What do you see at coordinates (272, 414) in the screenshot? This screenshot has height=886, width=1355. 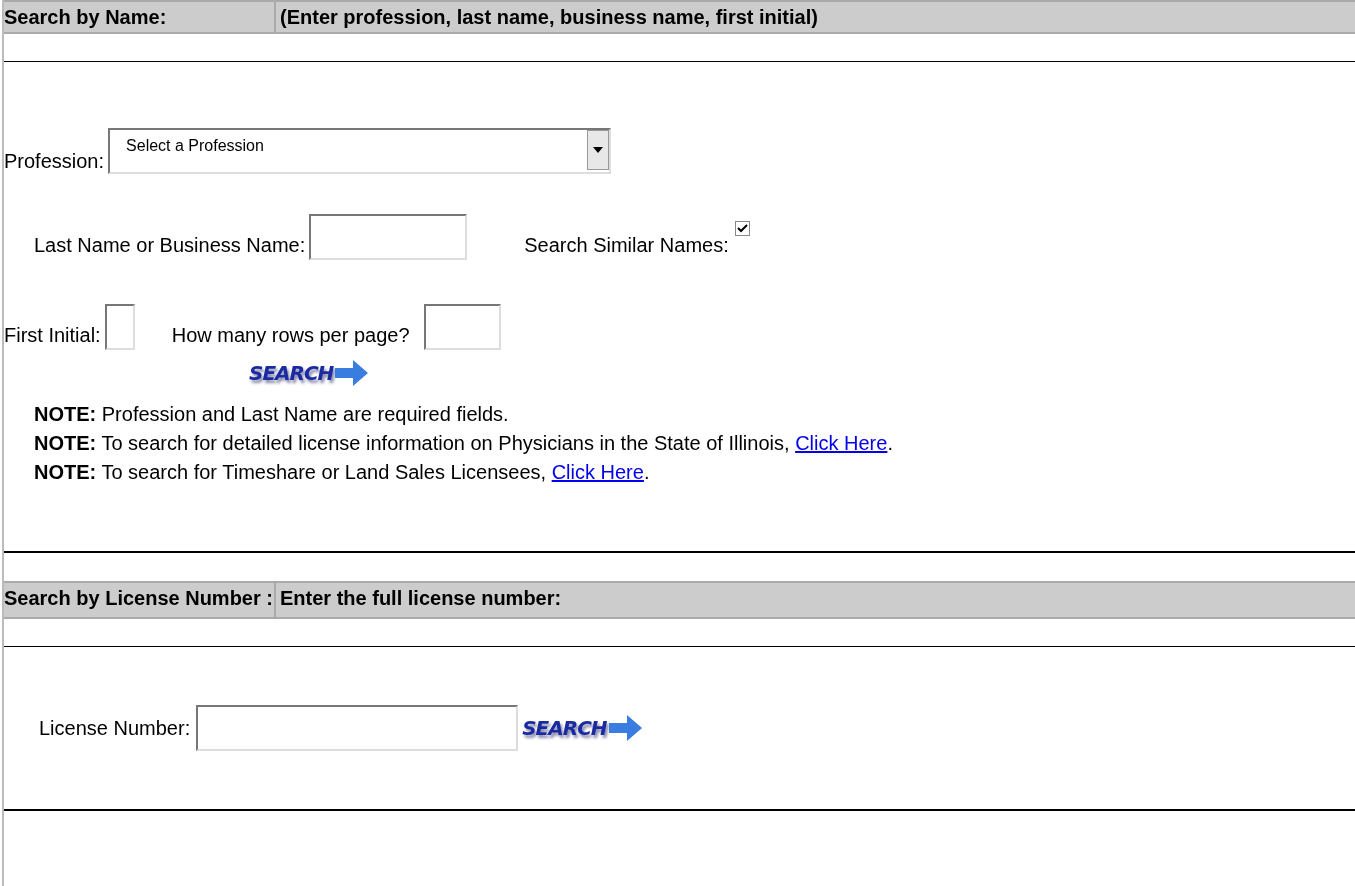 I see `note-text: NOTE: Profession and Last Name are required fields.` at bounding box center [272, 414].